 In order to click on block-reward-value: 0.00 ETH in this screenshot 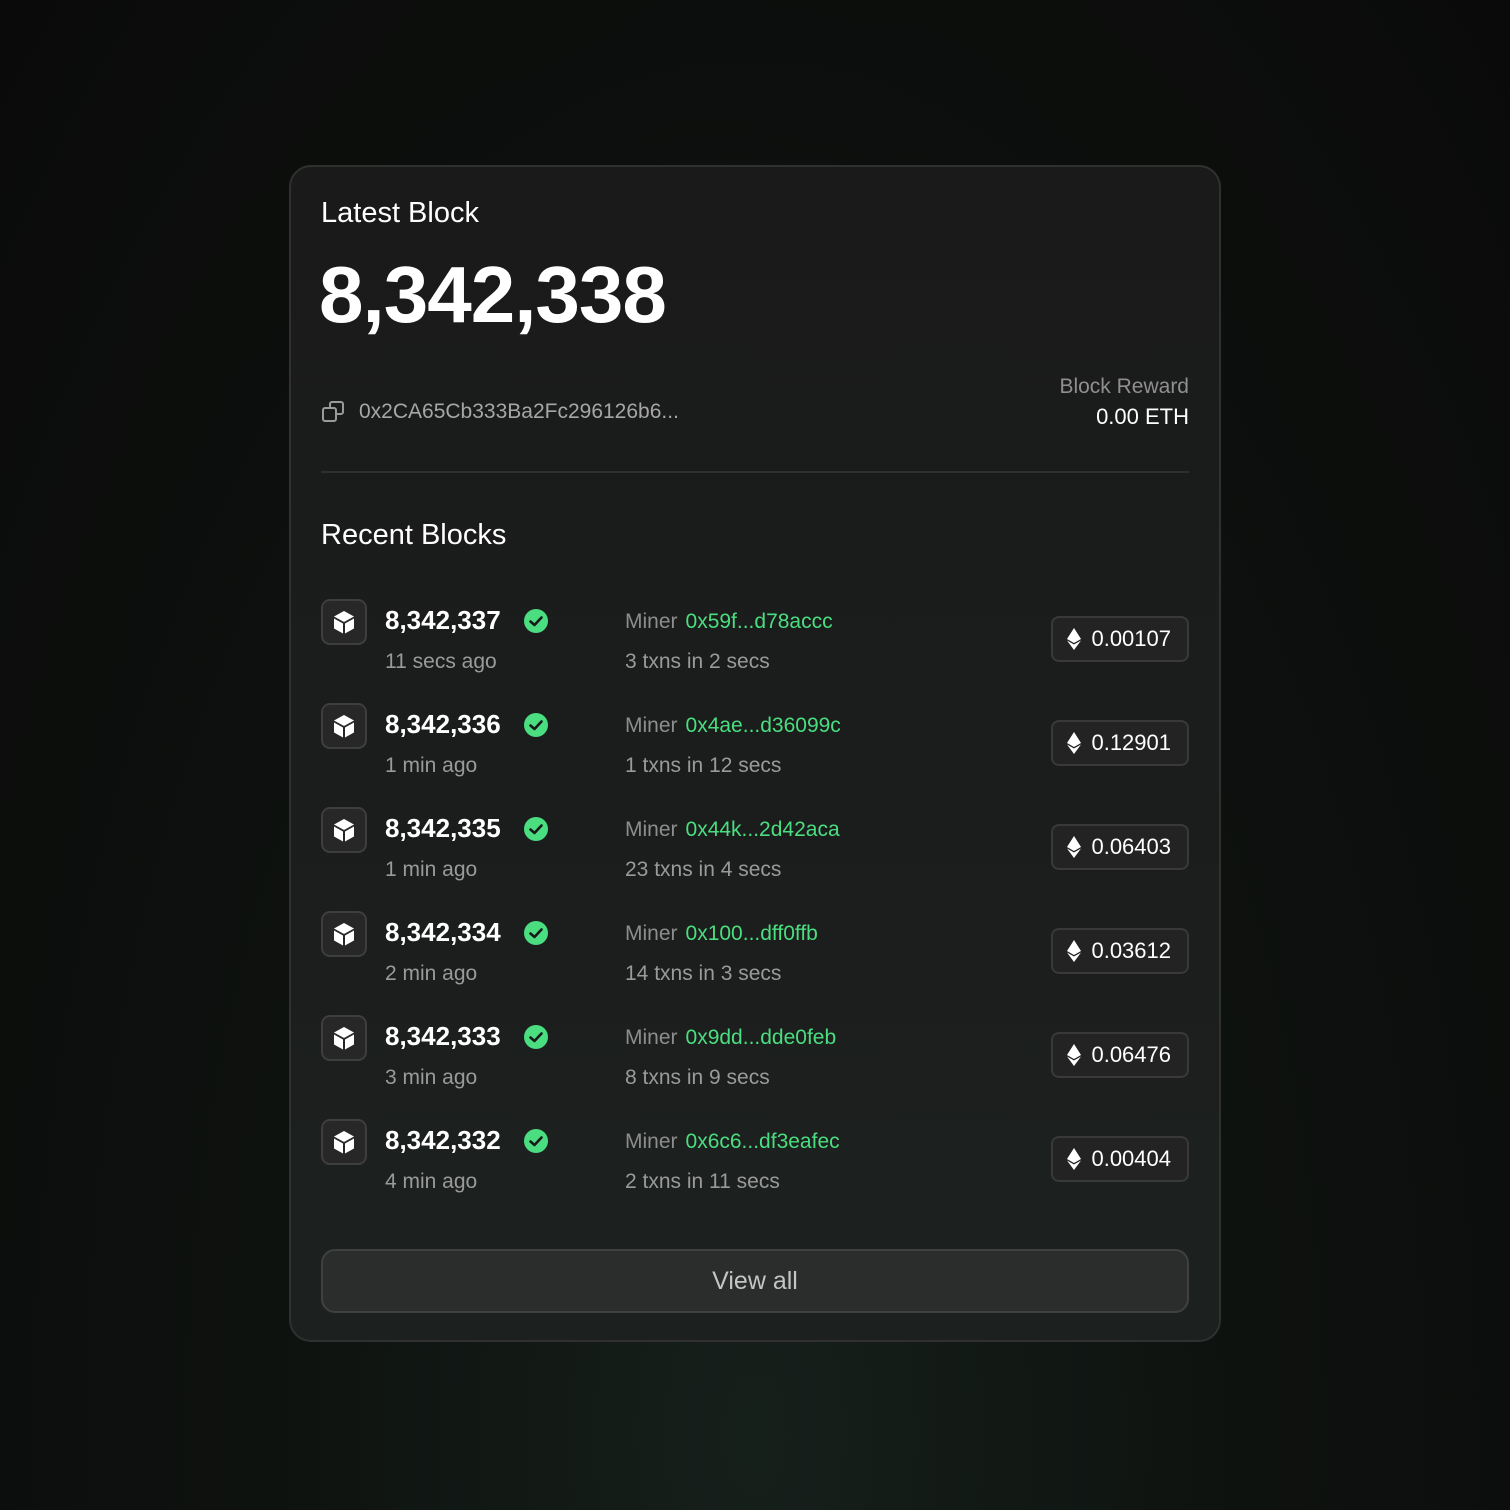, I will do `click(1142, 416)`.